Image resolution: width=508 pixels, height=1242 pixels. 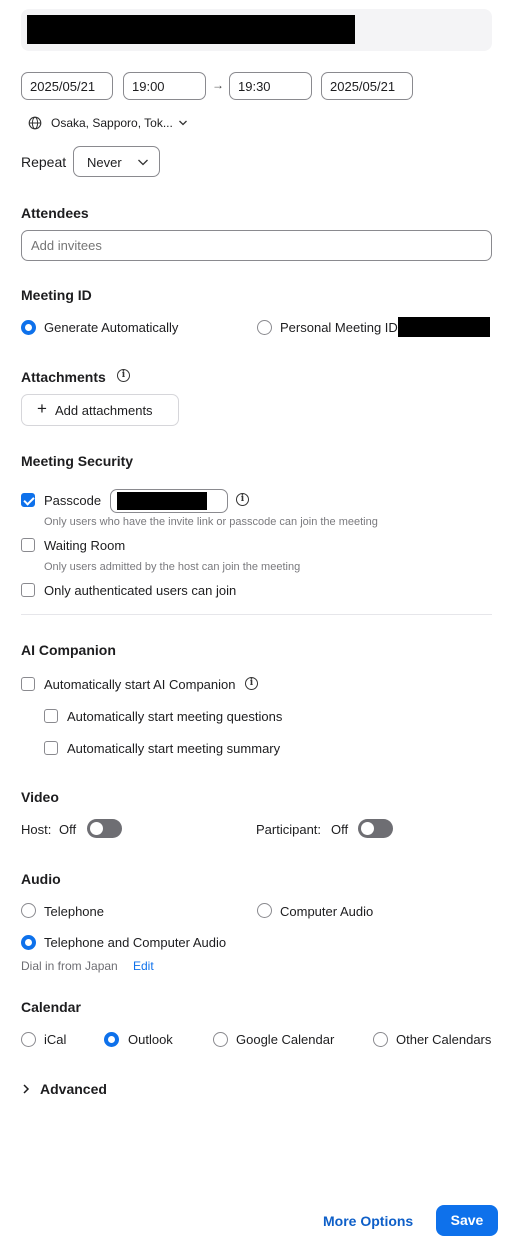 What do you see at coordinates (140, 590) in the screenshot?
I see `authenticated-users-label: Only authenticated users can join` at bounding box center [140, 590].